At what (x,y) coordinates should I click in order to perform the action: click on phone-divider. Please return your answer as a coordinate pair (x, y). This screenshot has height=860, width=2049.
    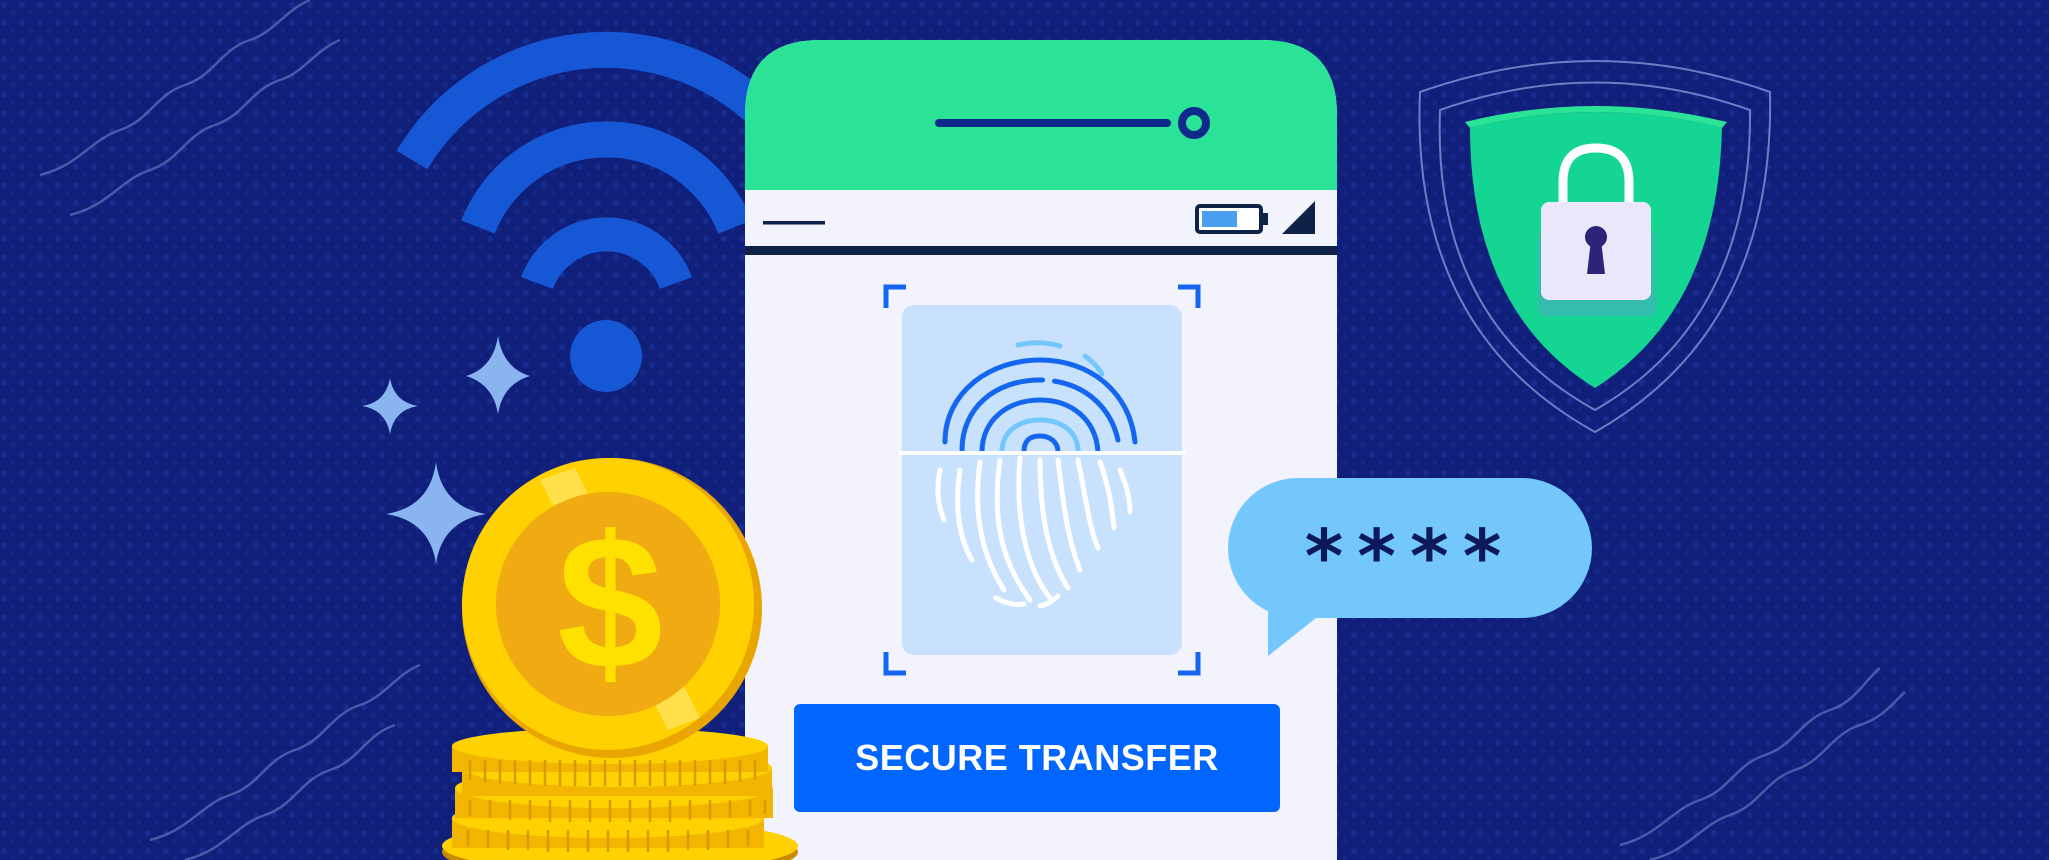
    Looking at the image, I should click on (1041, 250).